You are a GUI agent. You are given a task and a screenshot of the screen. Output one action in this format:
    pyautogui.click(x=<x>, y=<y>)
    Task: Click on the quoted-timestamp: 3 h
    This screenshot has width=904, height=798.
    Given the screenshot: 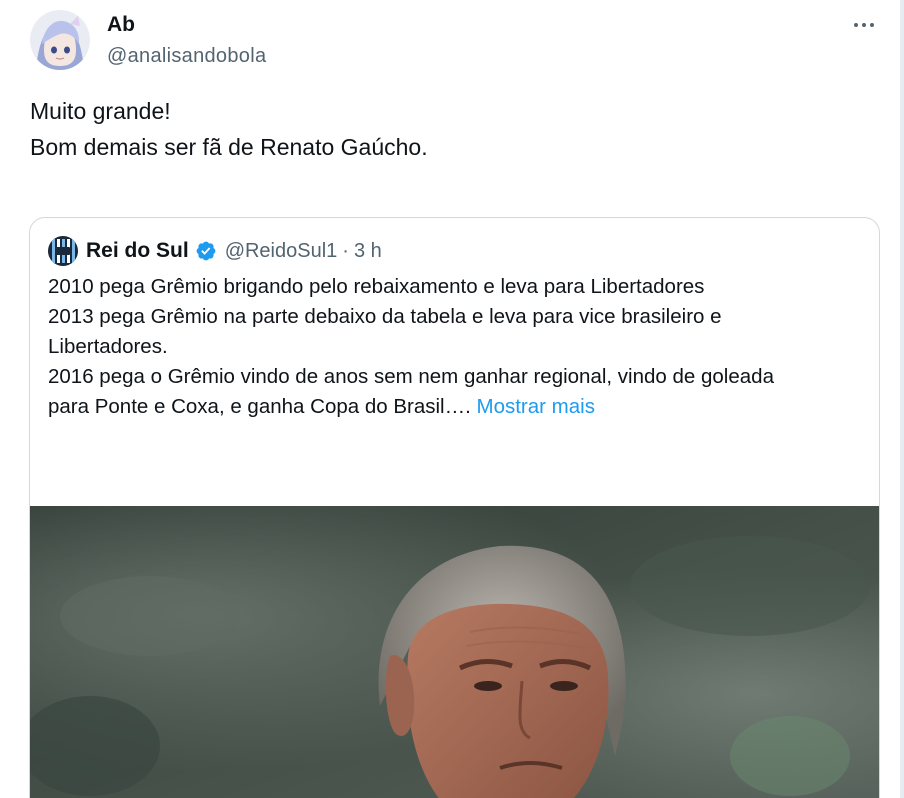 What is the action you would take?
    pyautogui.click(x=368, y=251)
    